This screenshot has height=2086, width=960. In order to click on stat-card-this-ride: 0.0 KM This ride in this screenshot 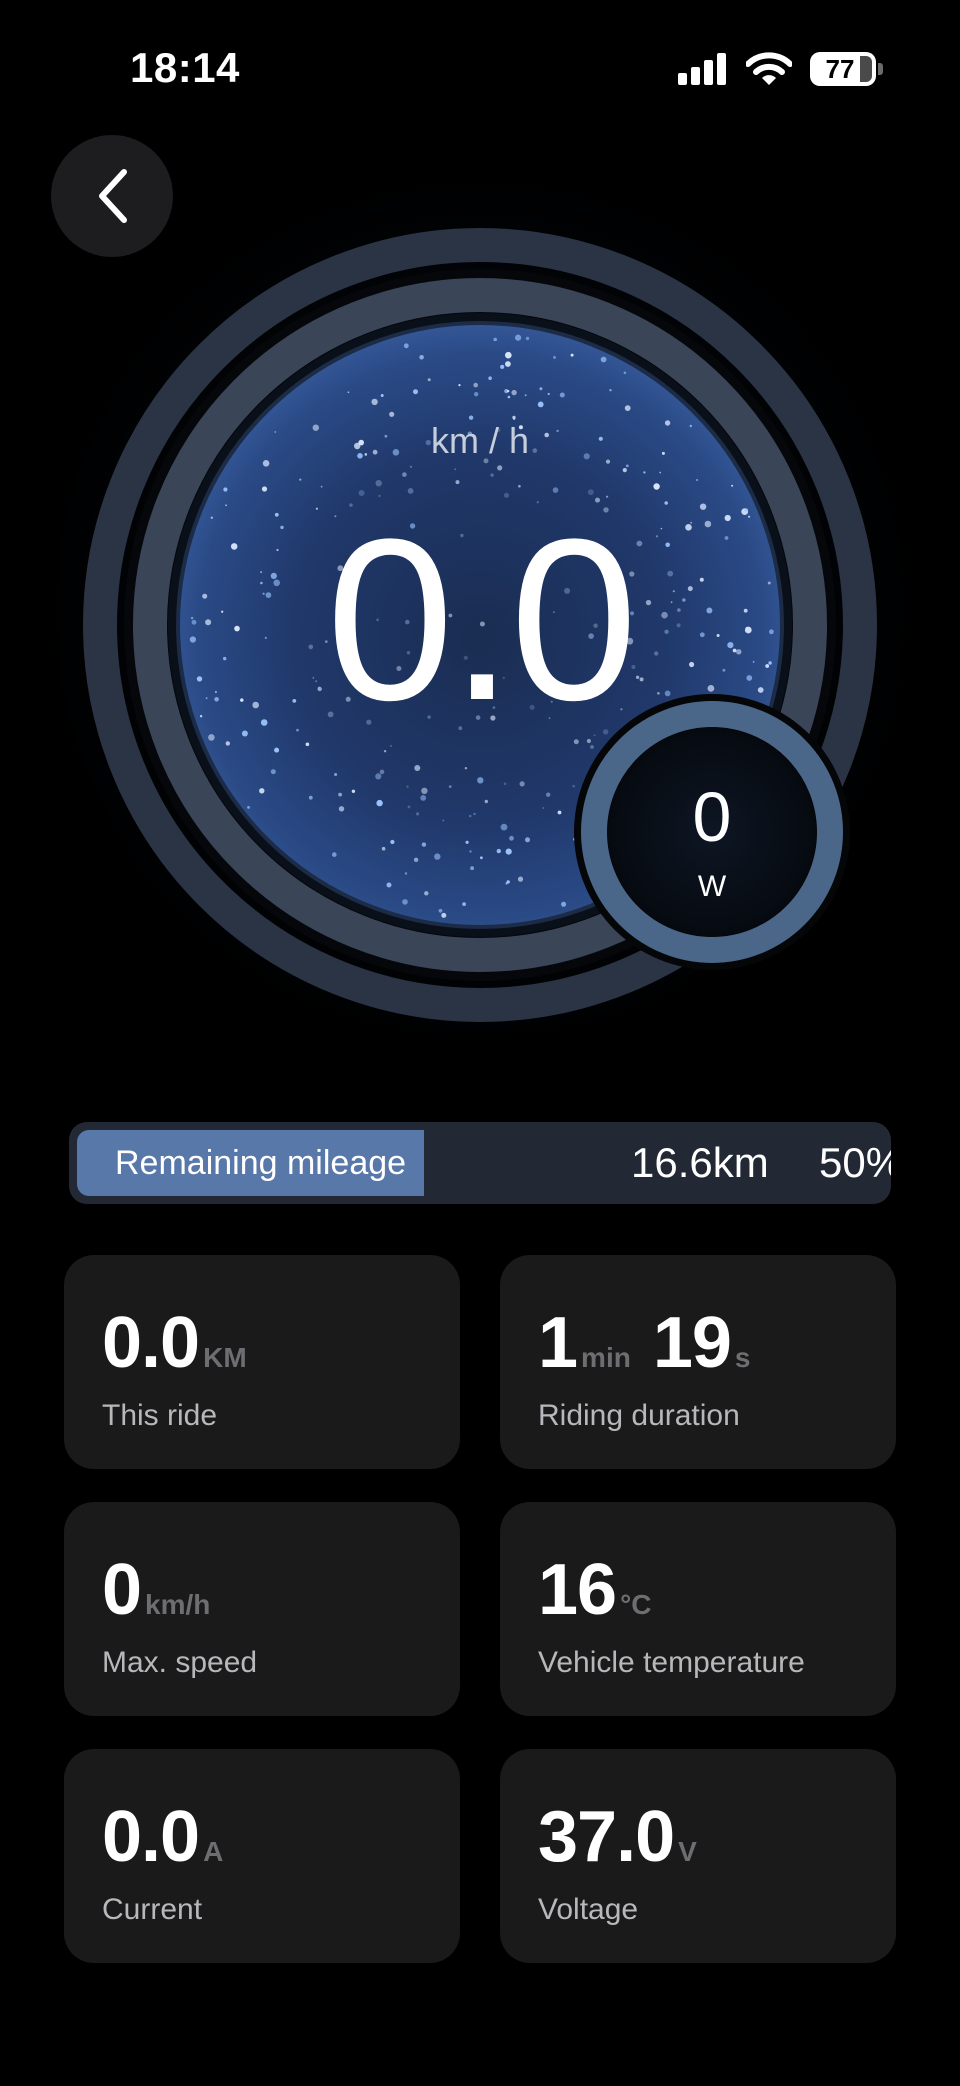, I will do `click(262, 1362)`.